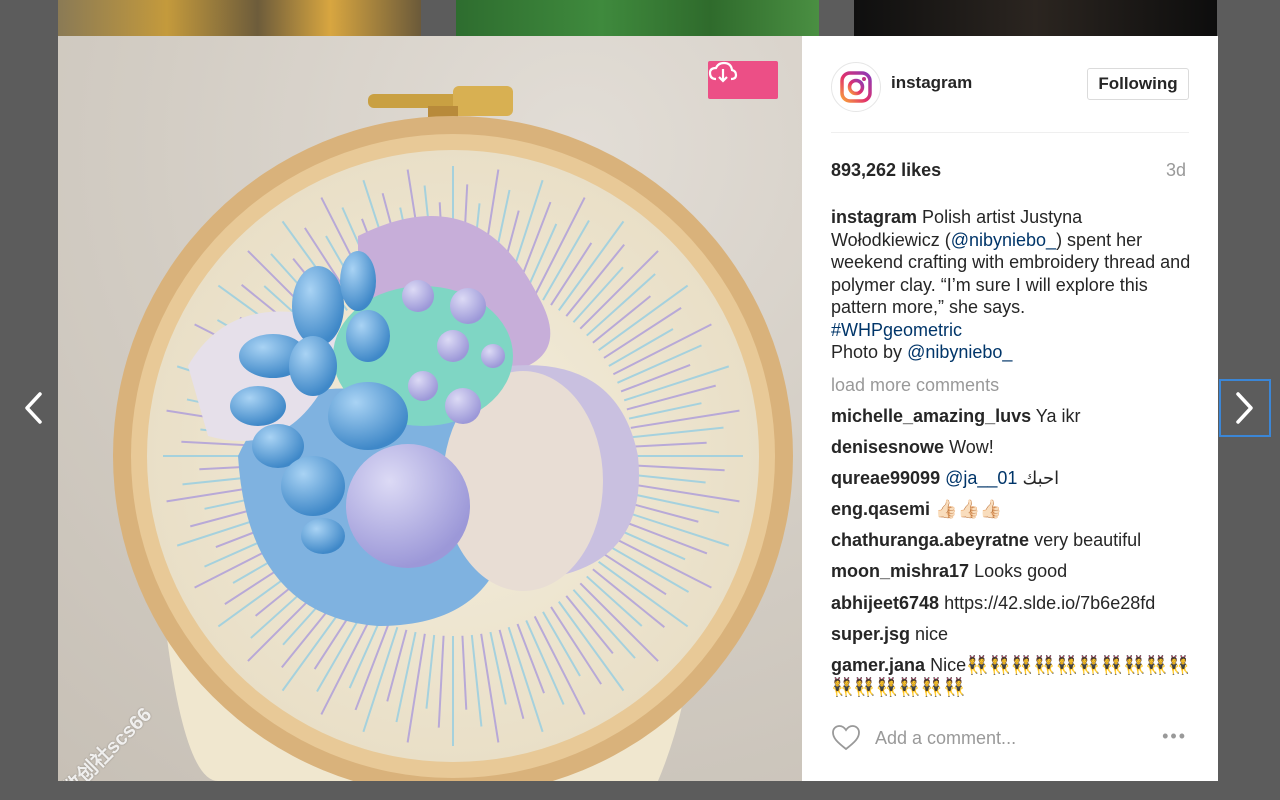 The width and height of the screenshot is (1280, 800). What do you see at coordinates (1138, 84) in the screenshot?
I see `following-button: Following` at bounding box center [1138, 84].